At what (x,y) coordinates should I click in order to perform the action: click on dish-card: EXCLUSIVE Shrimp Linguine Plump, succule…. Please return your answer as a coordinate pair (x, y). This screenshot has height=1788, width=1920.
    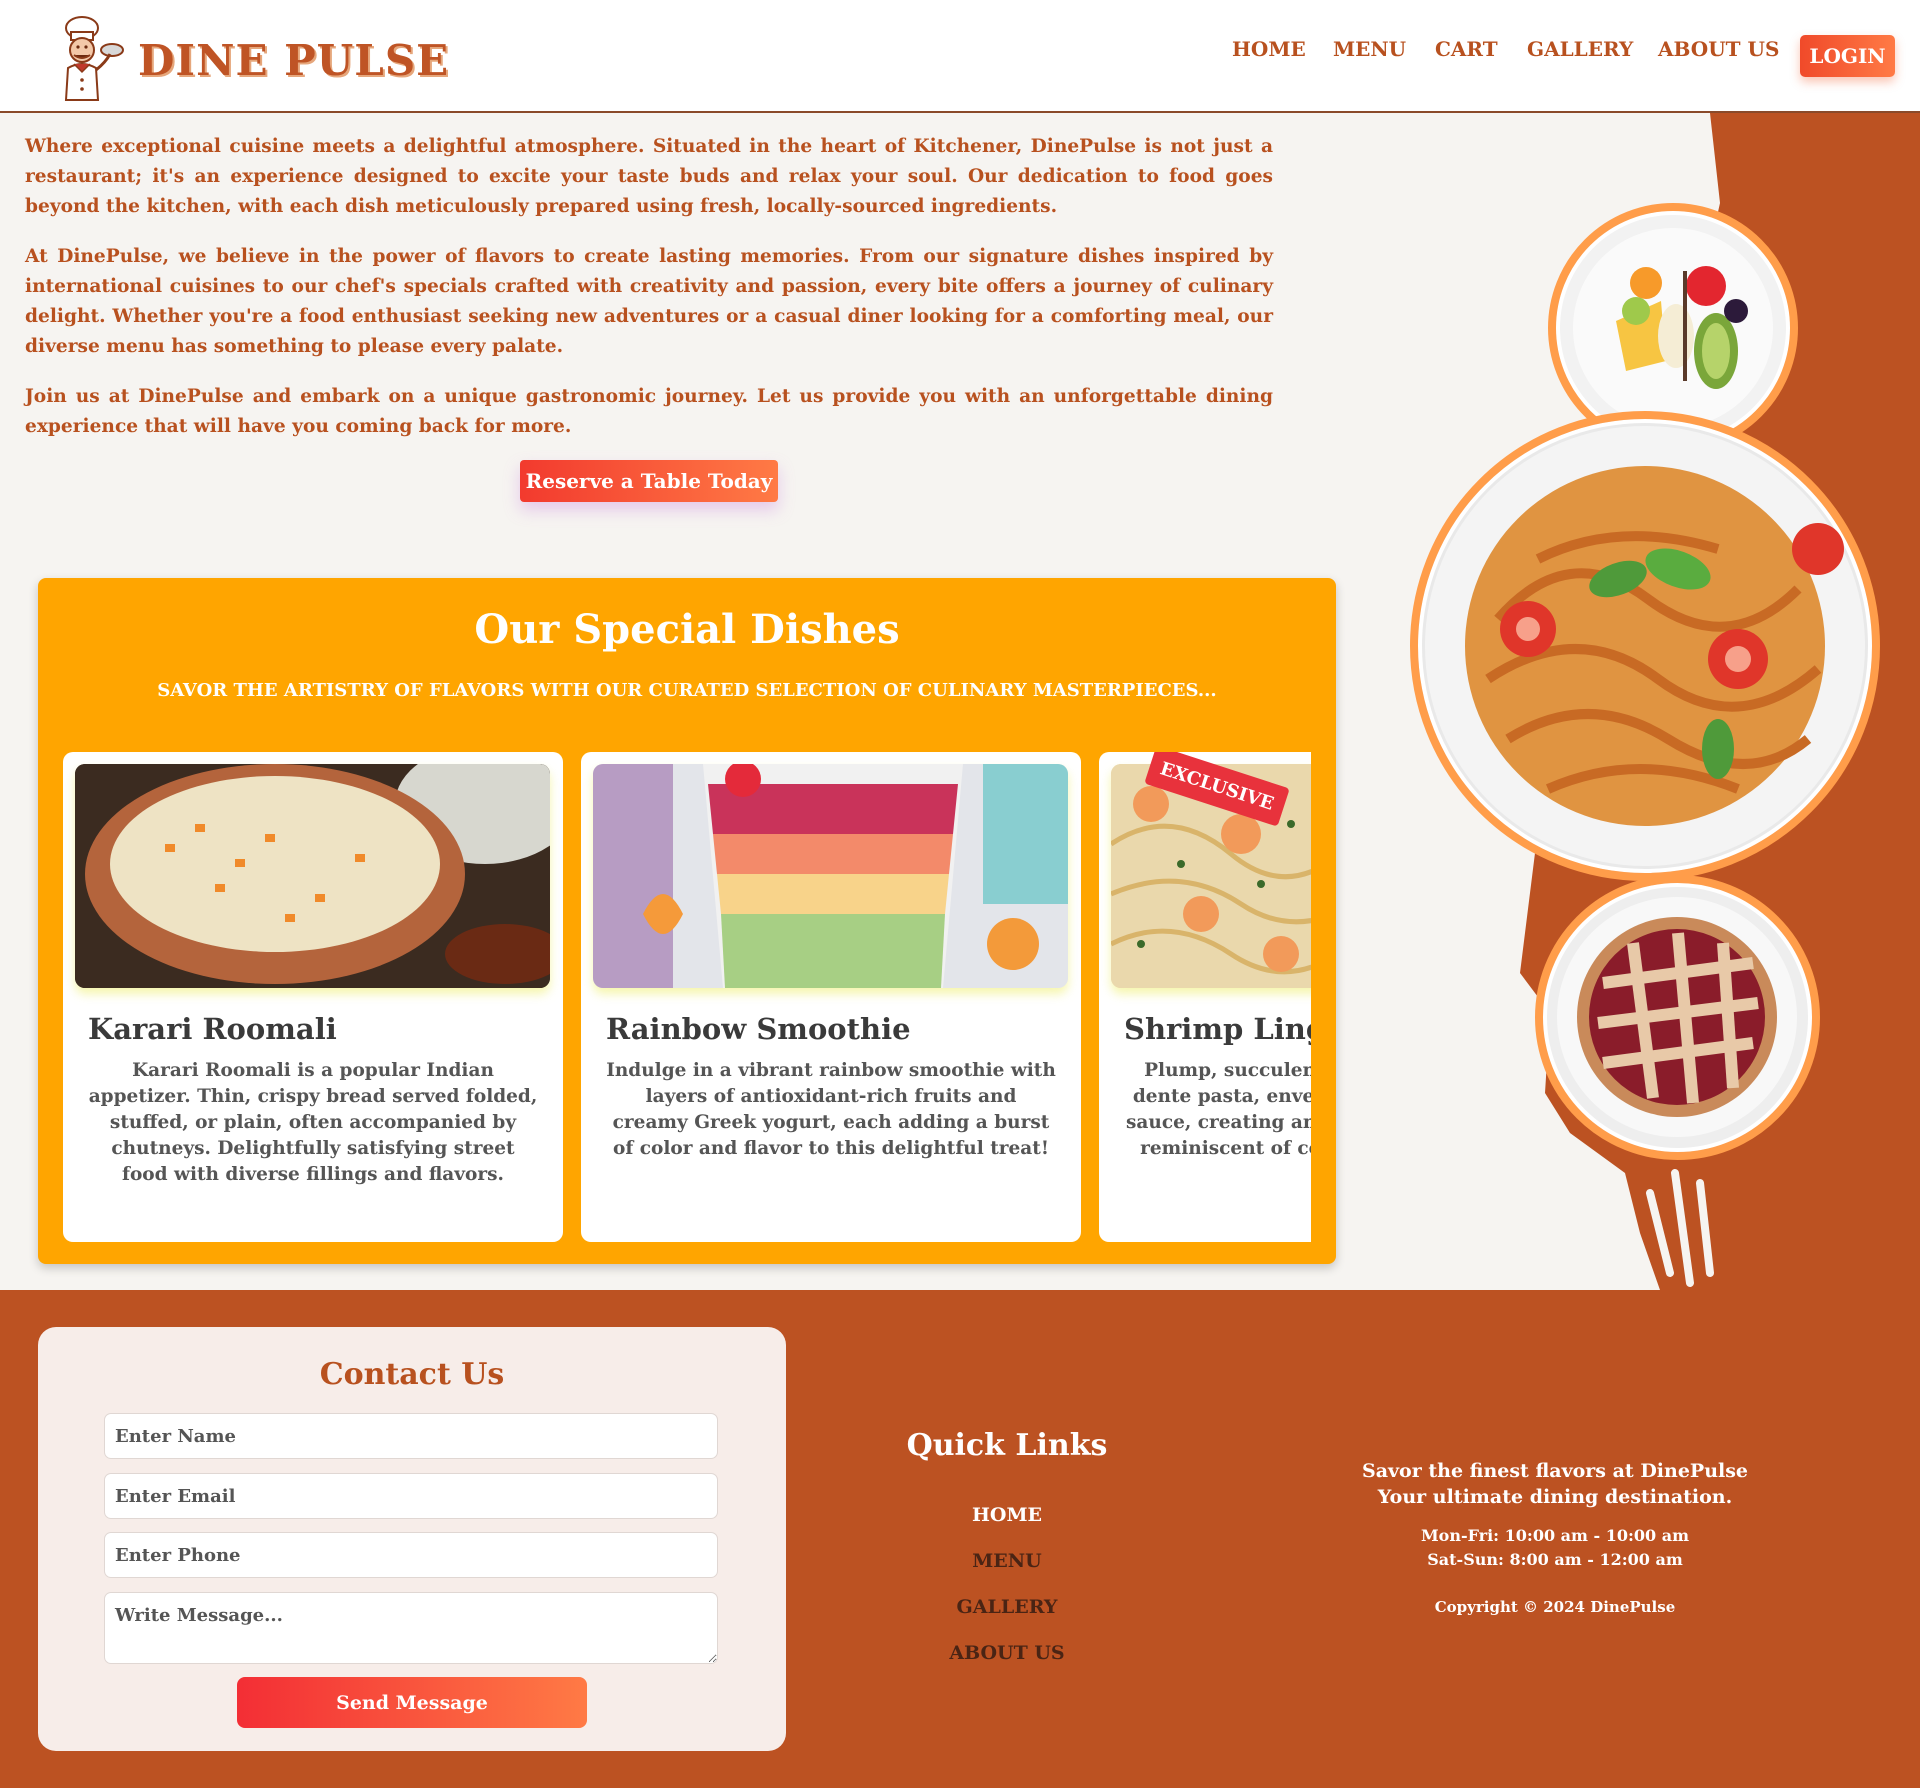
    Looking at the image, I should click on (1205, 997).